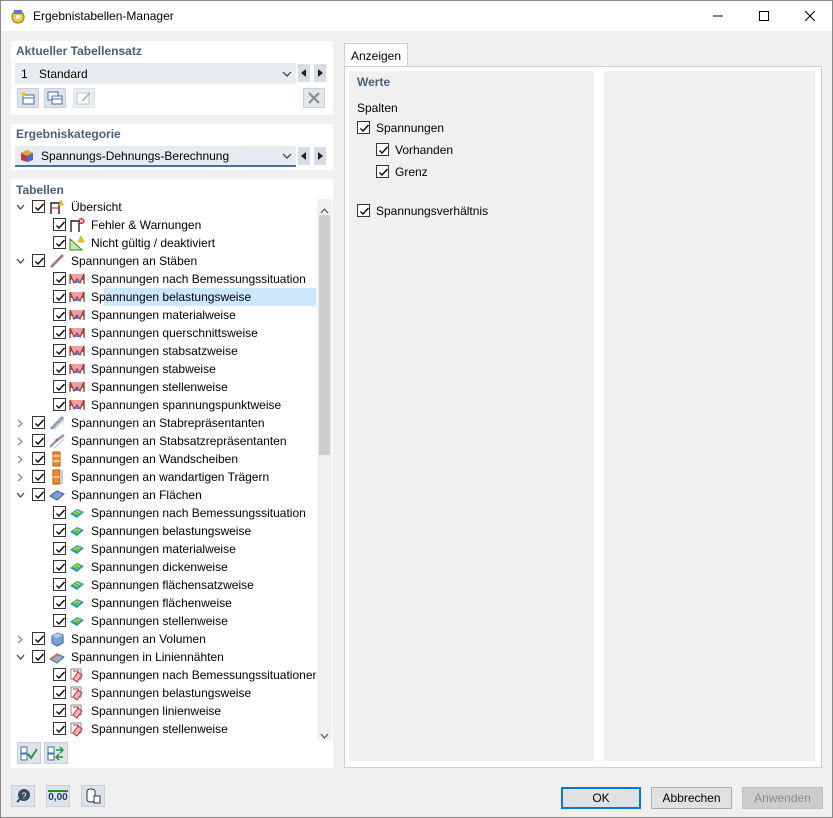 The image size is (833, 818). I want to click on tree-group-row: Spannungen an Stäben, so click(163, 261).